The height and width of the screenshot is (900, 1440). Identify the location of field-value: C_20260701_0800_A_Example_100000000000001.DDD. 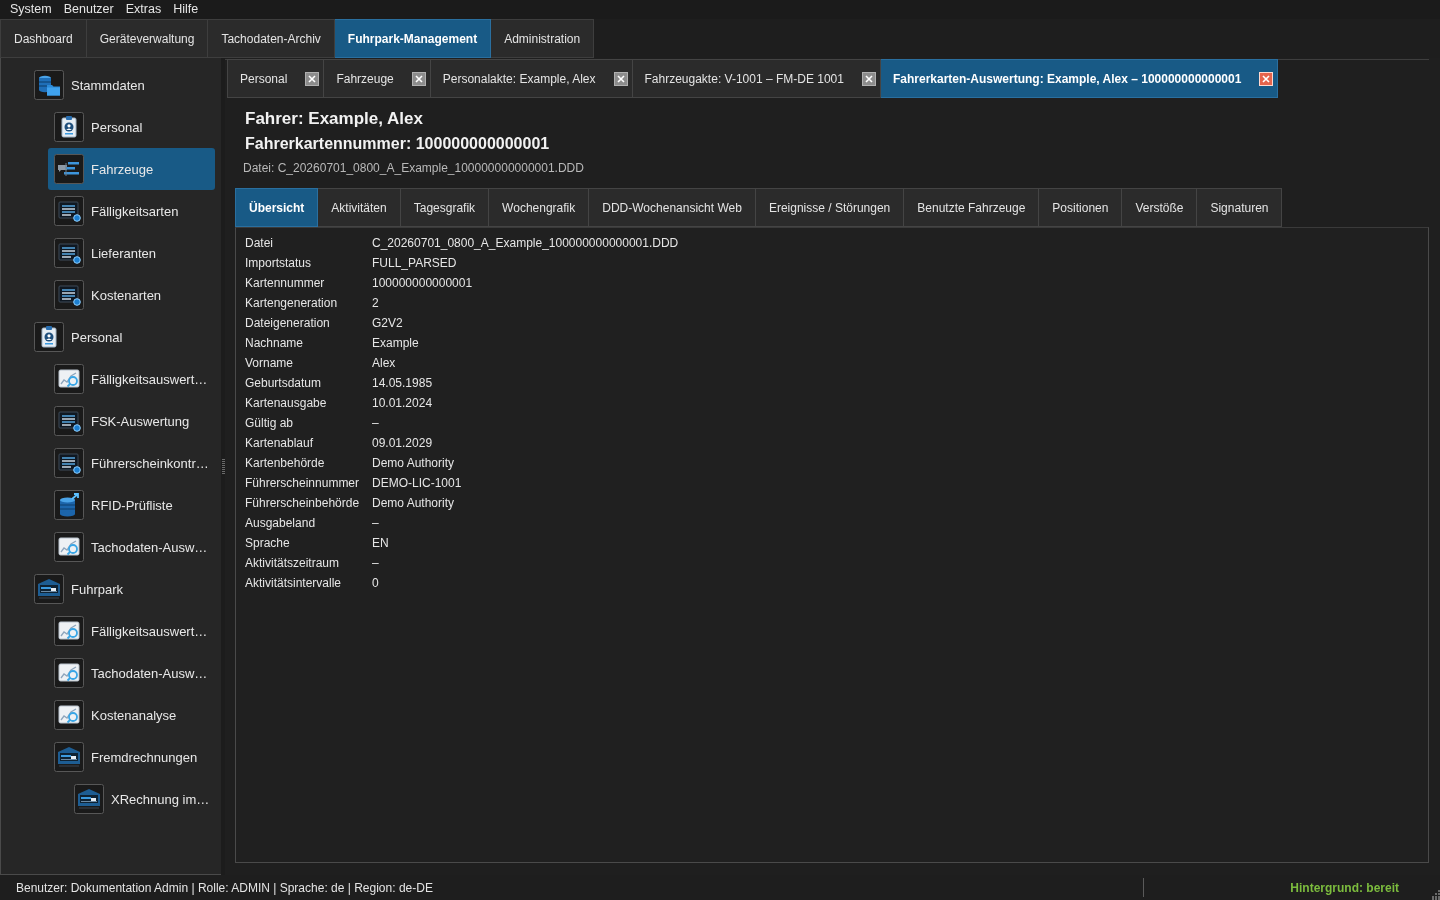
(525, 243).